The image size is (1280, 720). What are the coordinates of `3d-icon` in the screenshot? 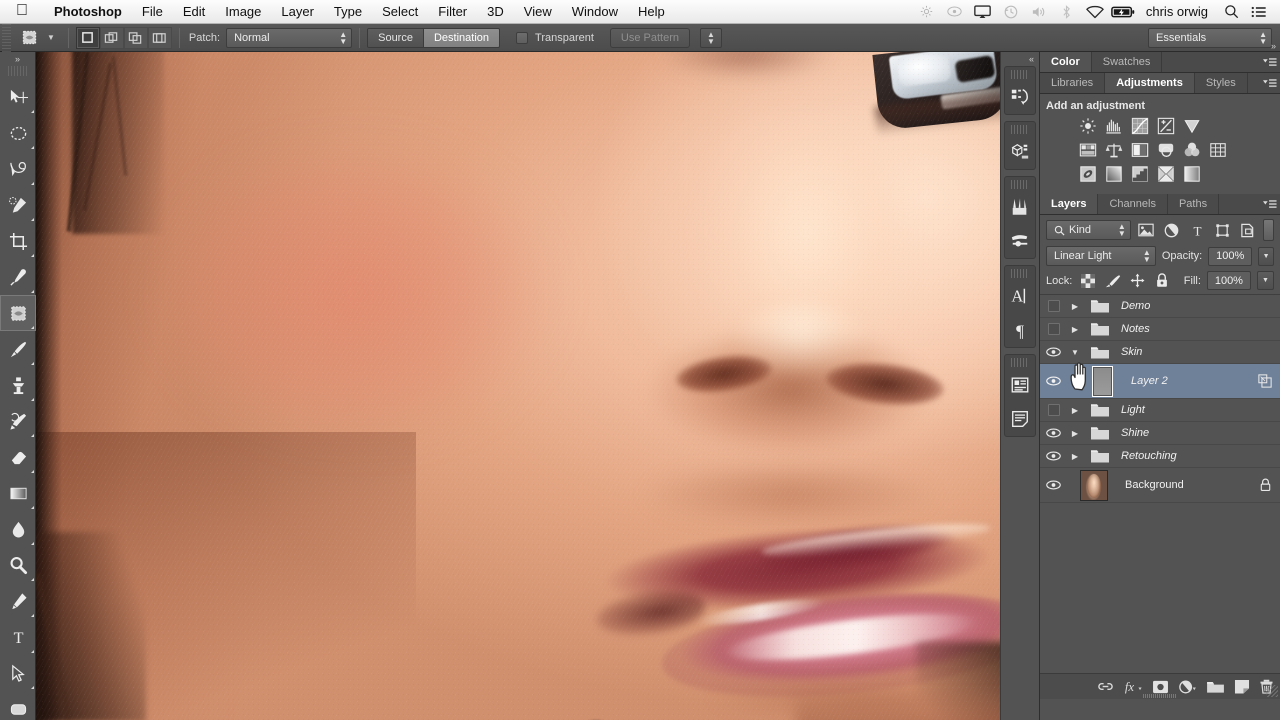 It's located at (1020, 152).